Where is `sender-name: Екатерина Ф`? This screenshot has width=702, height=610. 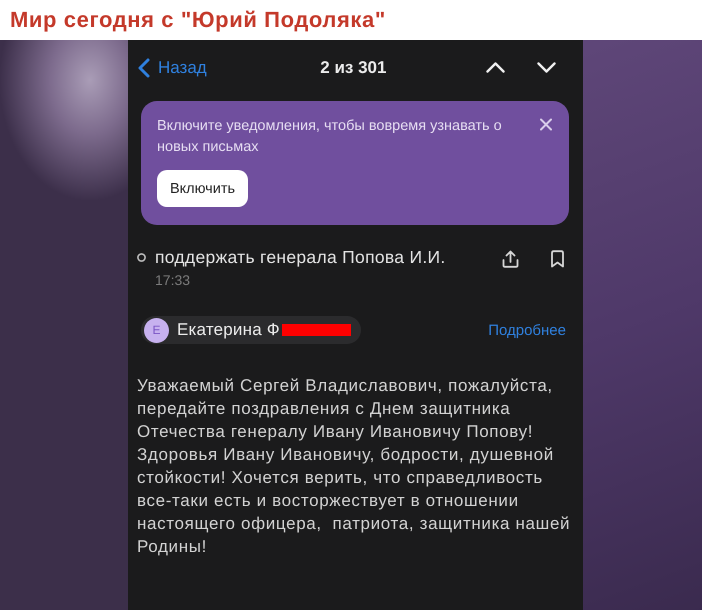
sender-name: Екатерина Ф is located at coordinates (264, 330).